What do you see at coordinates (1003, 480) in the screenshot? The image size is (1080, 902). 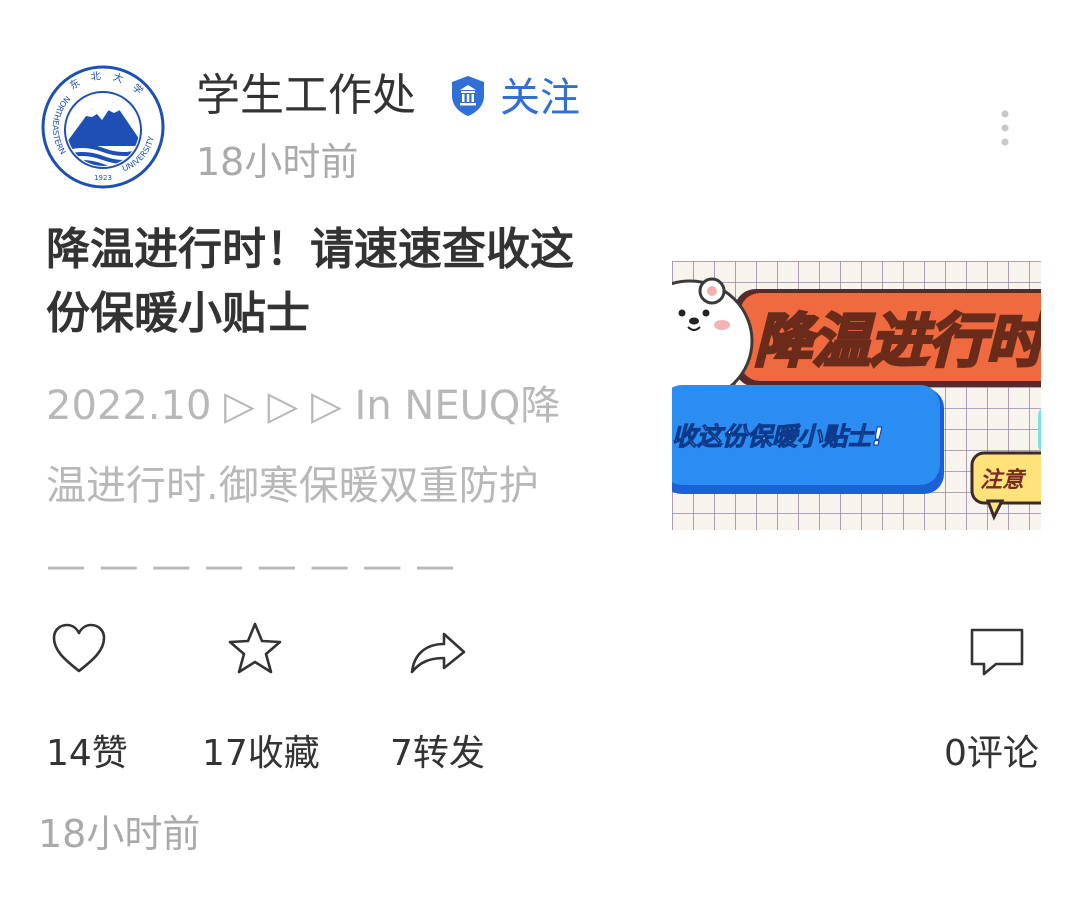 I see `thumbnail-tag: 注意` at bounding box center [1003, 480].